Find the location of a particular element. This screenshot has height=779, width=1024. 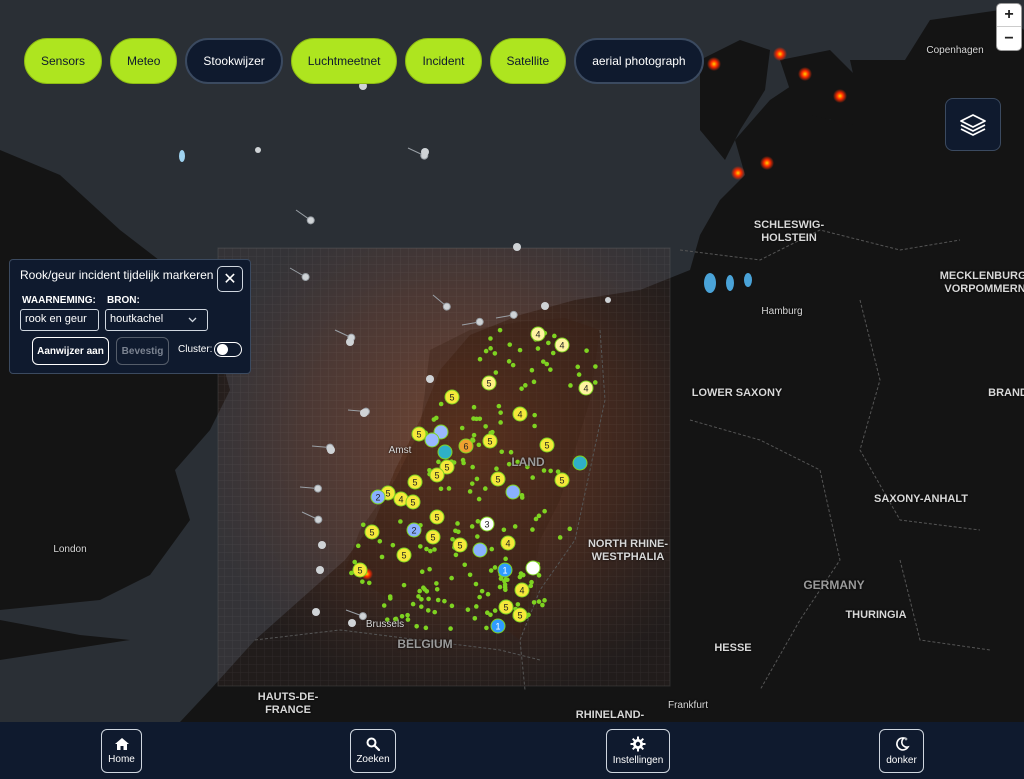

nav-search-button: Zoeken is located at coordinates (373, 751).